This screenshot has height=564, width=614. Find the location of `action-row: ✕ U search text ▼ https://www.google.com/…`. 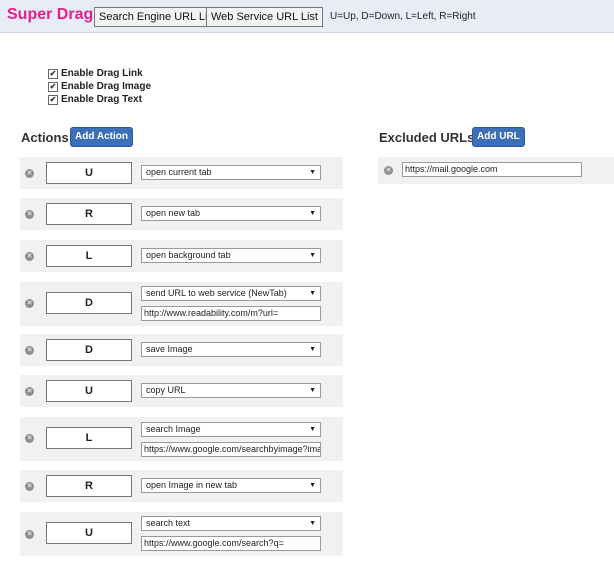

action-row: ✕ U search text ▼ https://www.google.com/… is located at coordinates (181, 534).